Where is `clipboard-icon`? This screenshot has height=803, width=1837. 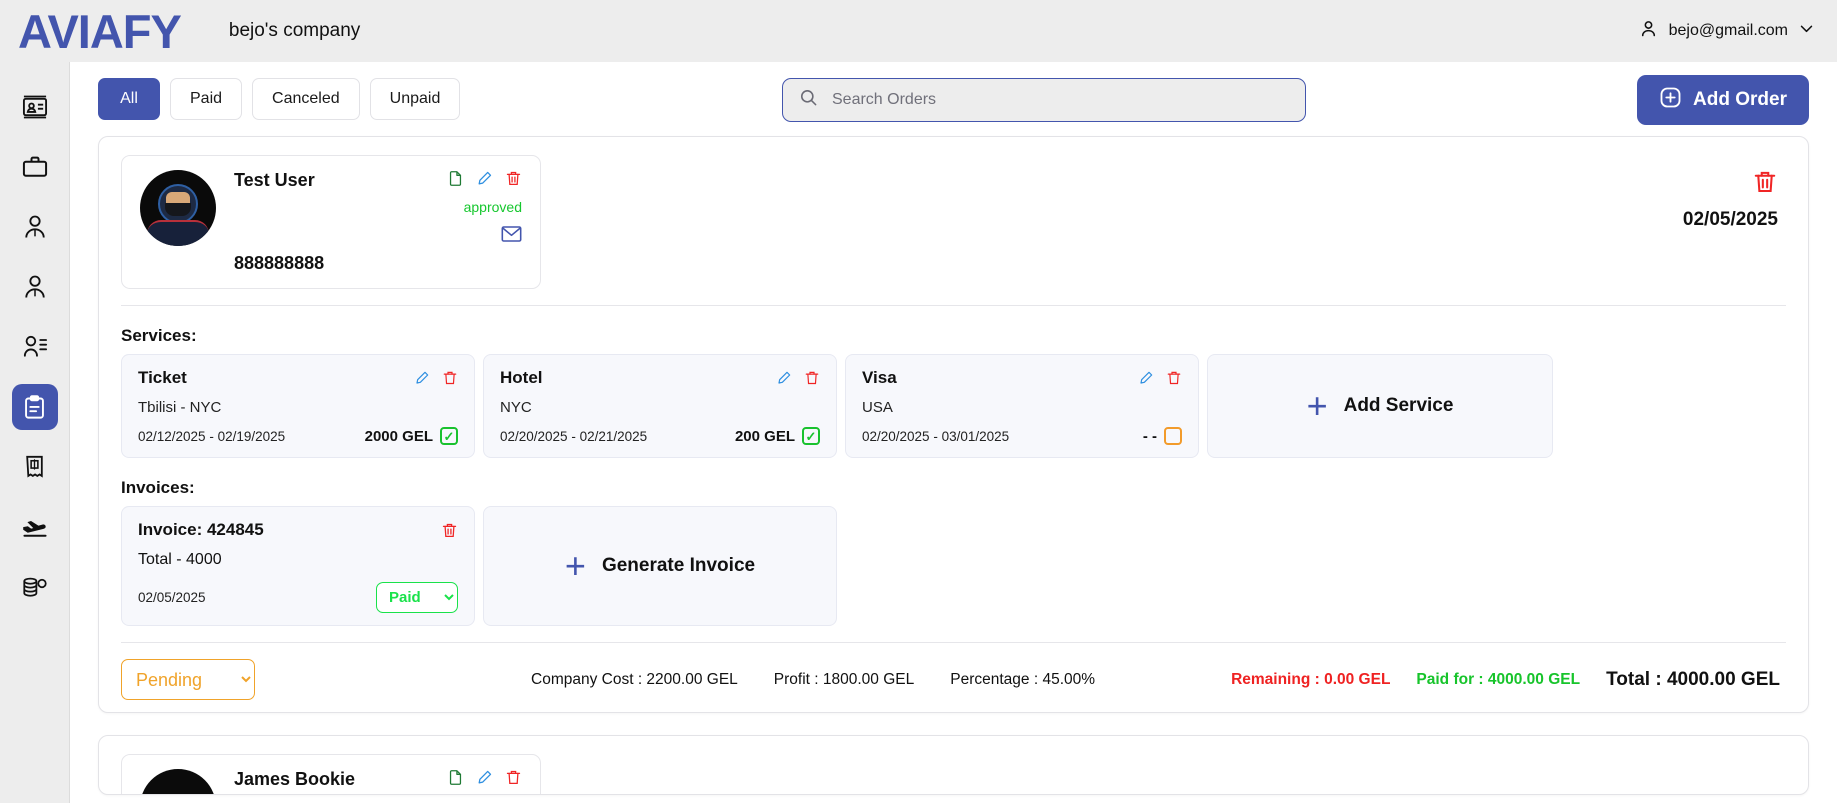
clipboard-icon is located at coordinates (34, 407).